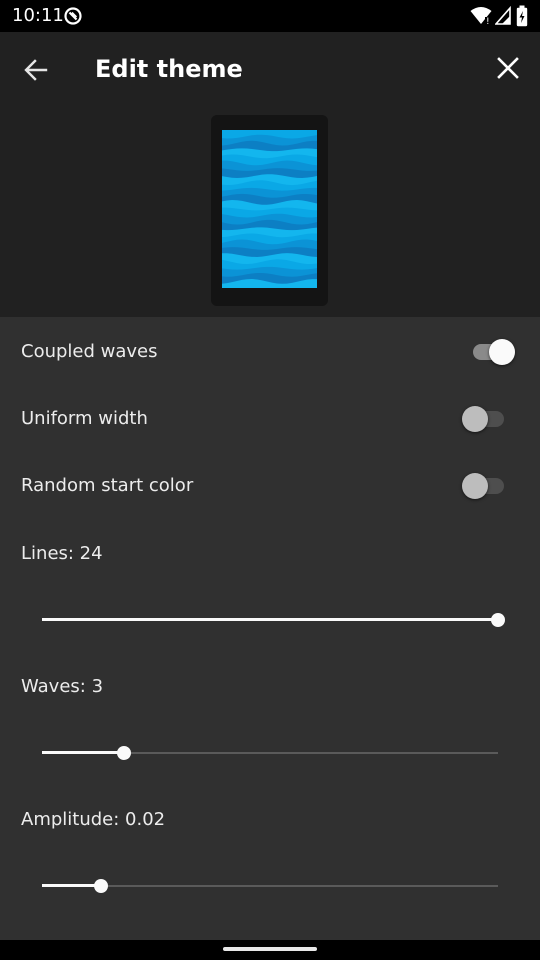 Image resolution: width=540 pixels, height=960 pixels. I want to click on status-bar: 10:11 !, so click(270, 16).